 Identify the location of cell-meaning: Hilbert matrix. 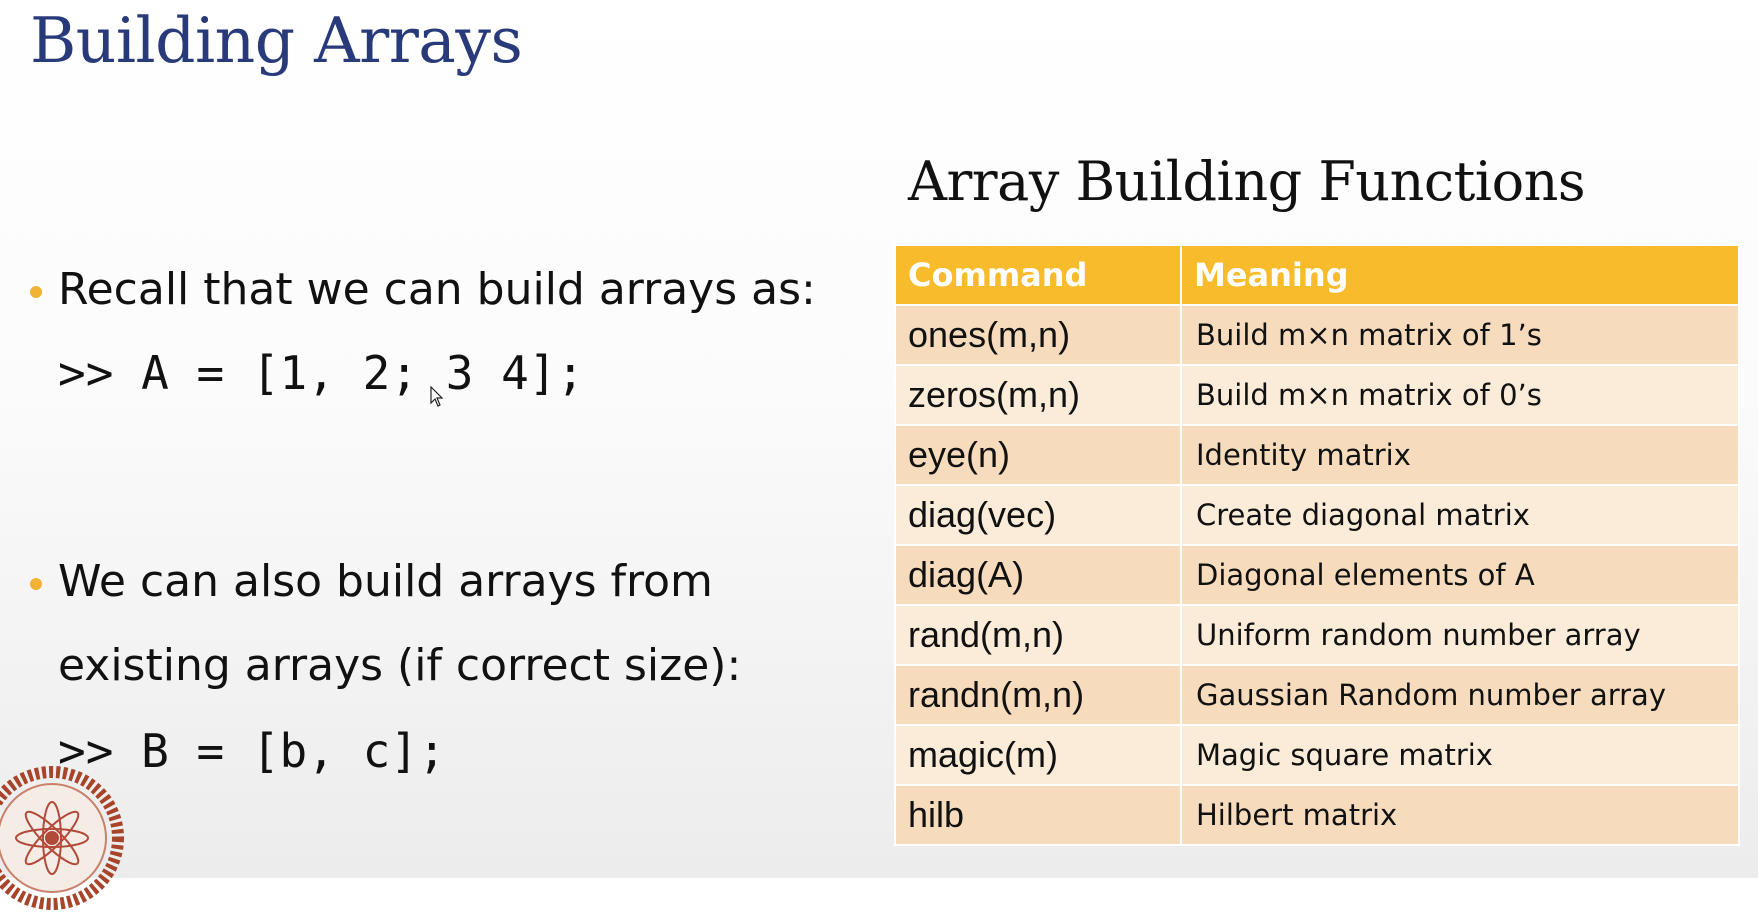
(1460, 815).